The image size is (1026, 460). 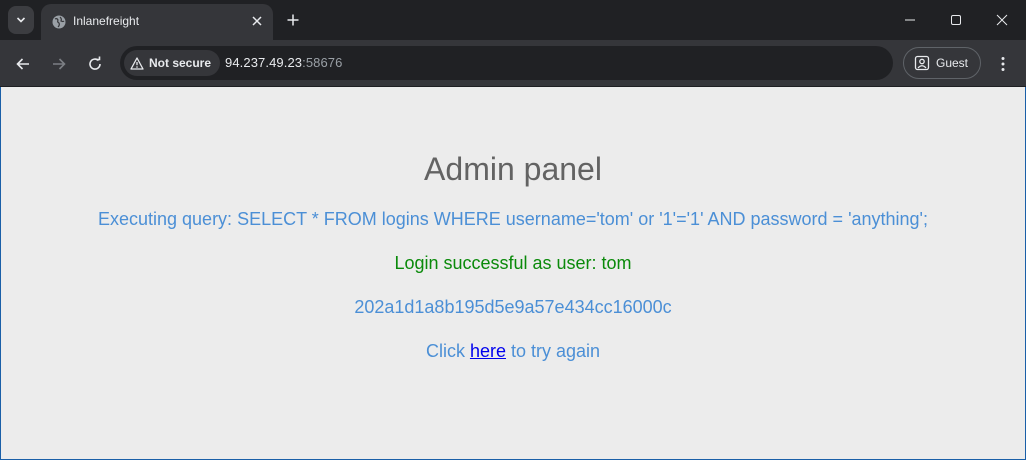 What do you see at coordinates (59, 22) in the screenshot?
I see `globe-icon` at bounding box center [59, 22].